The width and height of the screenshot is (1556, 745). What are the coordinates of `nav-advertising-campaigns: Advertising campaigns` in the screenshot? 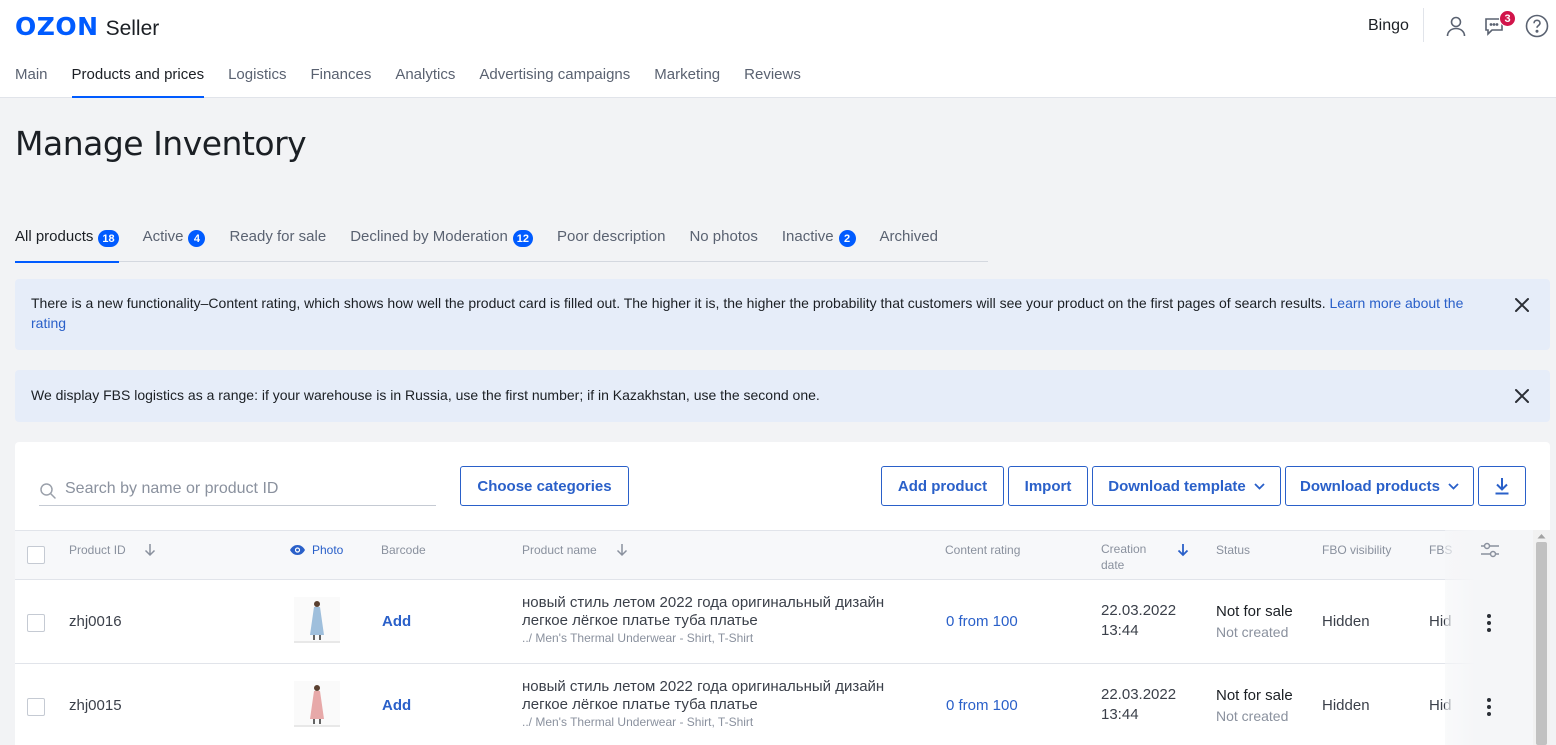 It's located at (554, 82).